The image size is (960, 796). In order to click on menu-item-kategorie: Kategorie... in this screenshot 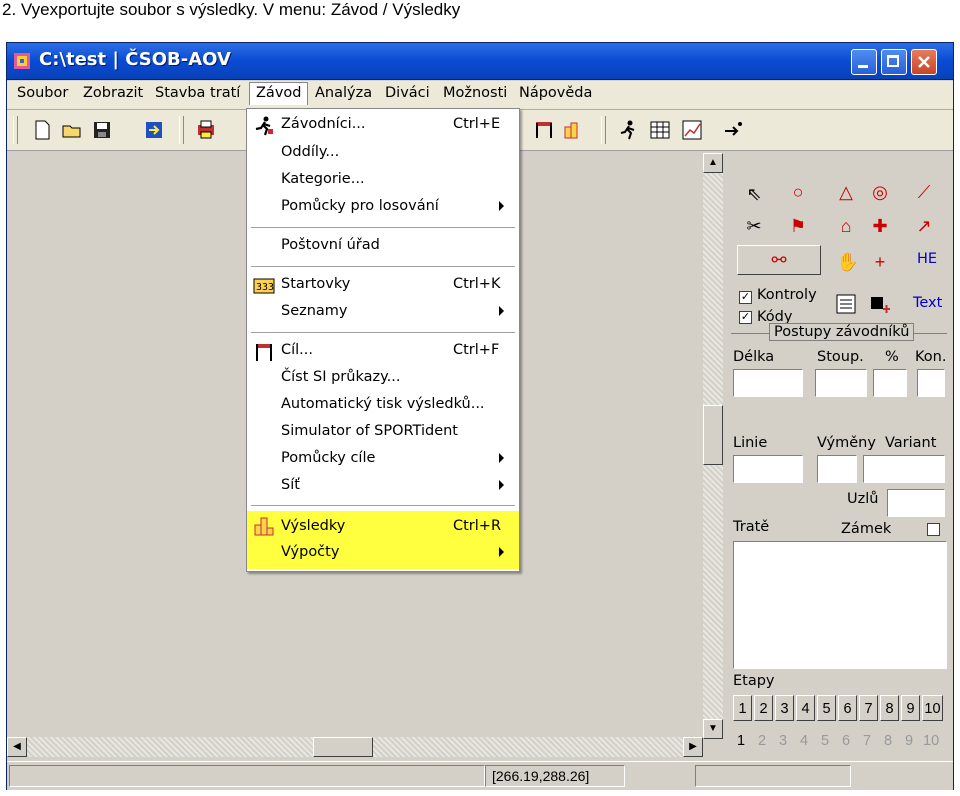, I will do `click(383, 181)`.